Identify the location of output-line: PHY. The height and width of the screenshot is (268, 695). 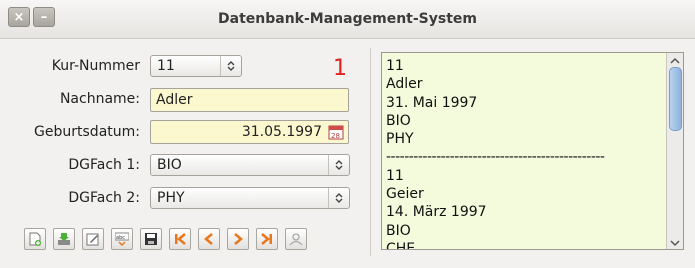
(400, 139).